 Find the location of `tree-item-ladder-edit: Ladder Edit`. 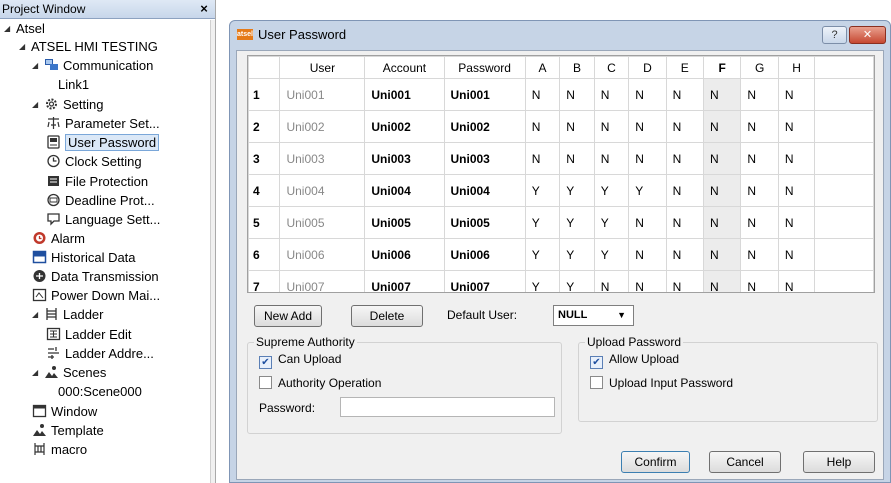

tree-item-ladder-edit: Ladder Edit is located at coordinates (89, 335).